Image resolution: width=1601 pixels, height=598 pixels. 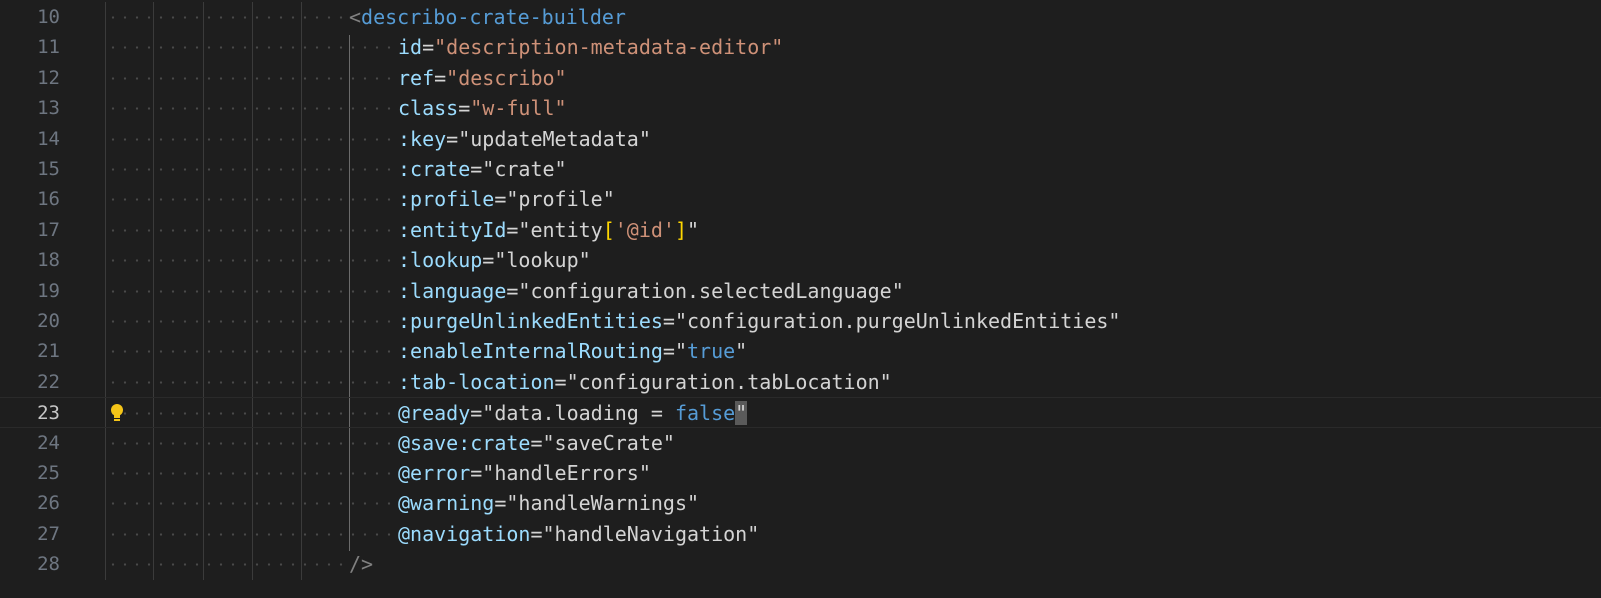 I want to click on line-number: 14, so click(x=48, y=138).